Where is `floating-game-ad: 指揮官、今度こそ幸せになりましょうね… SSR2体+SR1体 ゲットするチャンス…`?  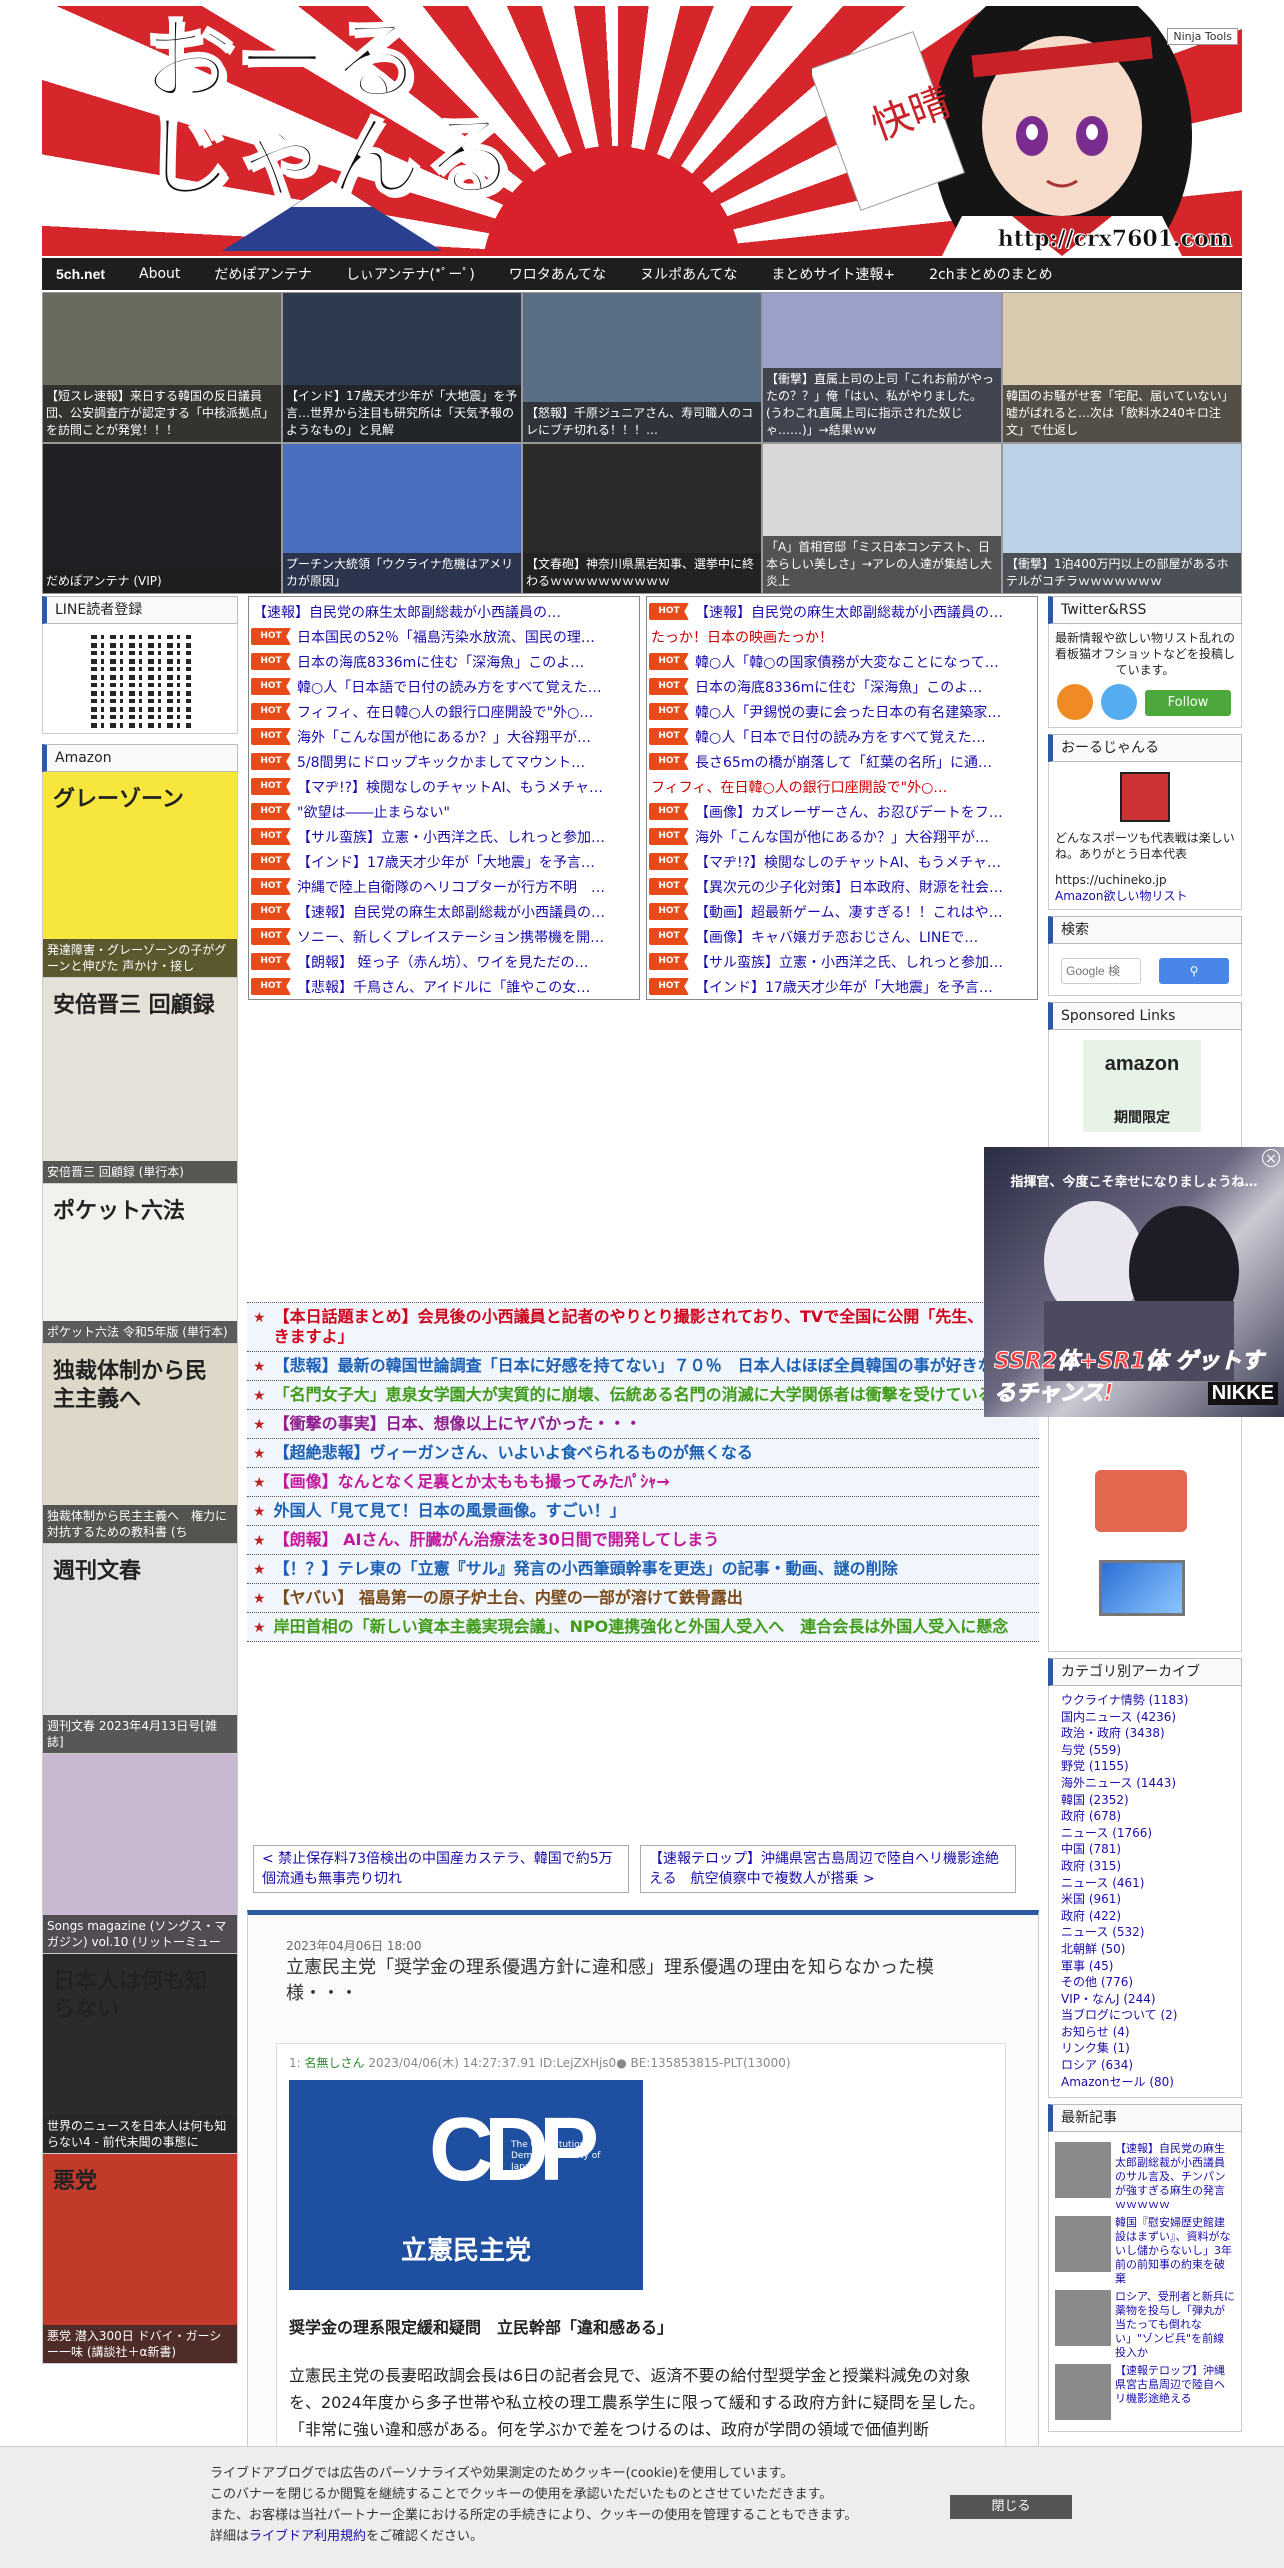
floating-game-ad: 指揮官、今度こそ幸せになりましょうね… SSR2体+SR1体 ゲットするチャンス… is located at coordinates (1134, 1282).